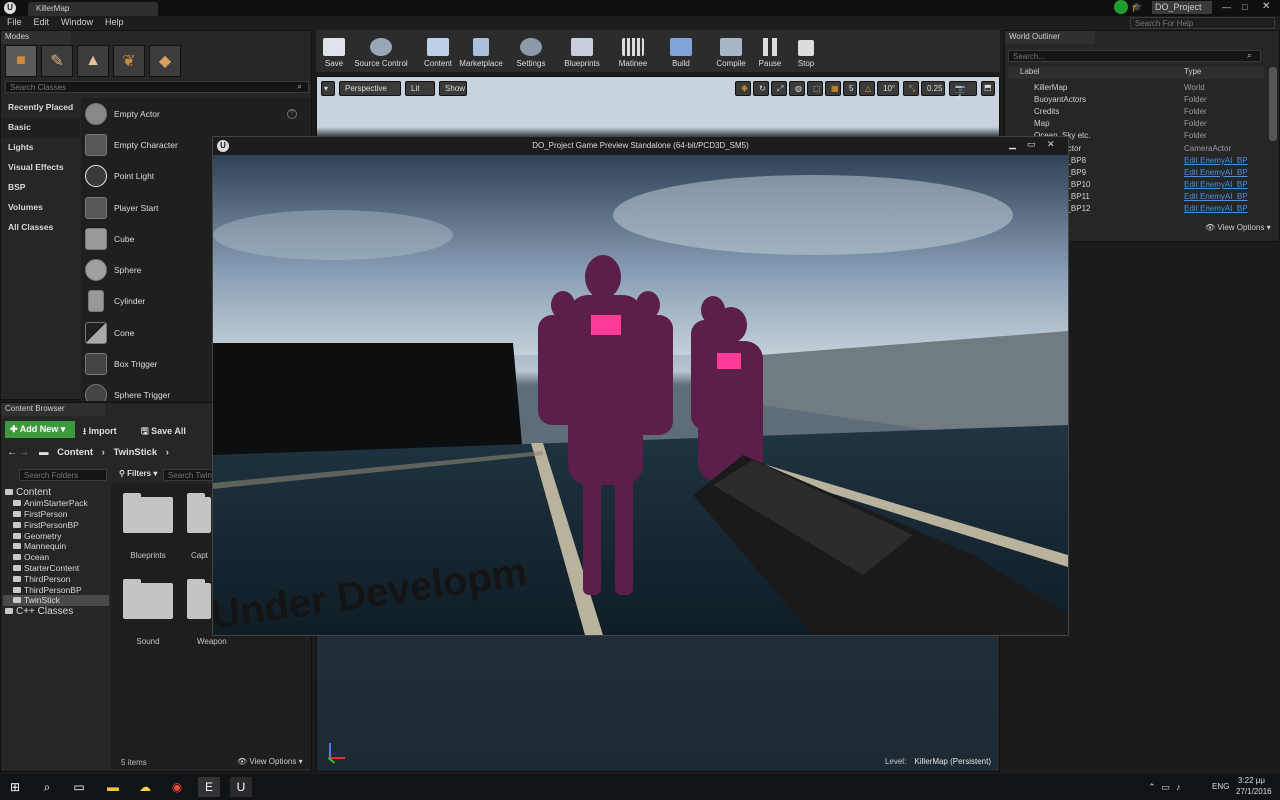 The width and height of the screenshot is (1280, 800). Describe the element at coordinates (56, 492) in the screenshot. I see `tree-root-content: Content` at that location.